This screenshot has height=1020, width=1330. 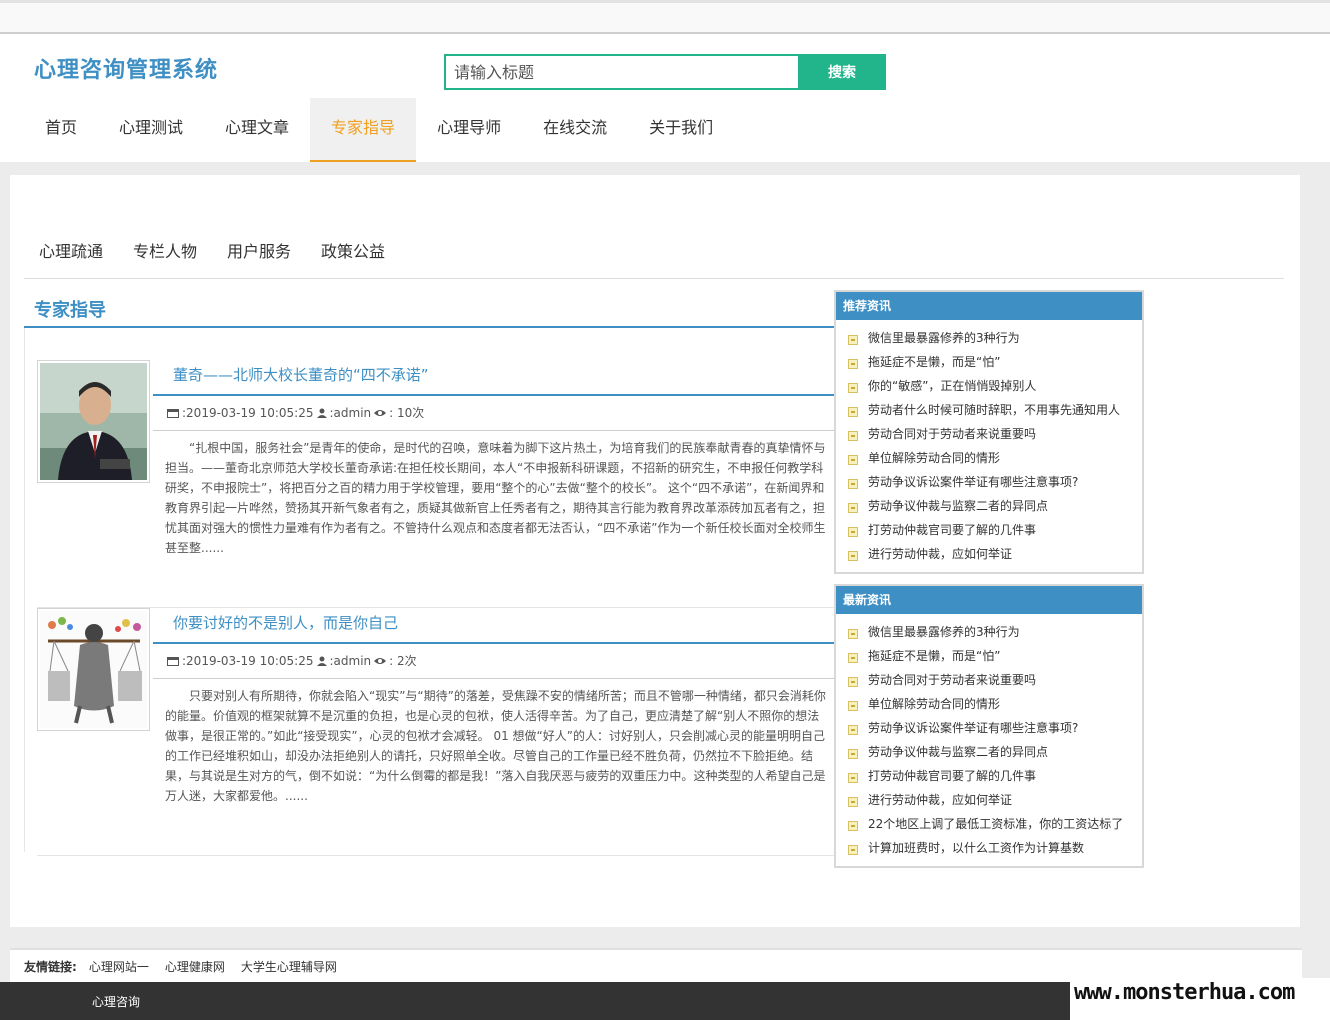 What do you see at coordinates (301, 374) in the screenshot?
I see `article-title: 董奇——北师大校长董奇的“四不承诺”` at bounding box center [301, 374].